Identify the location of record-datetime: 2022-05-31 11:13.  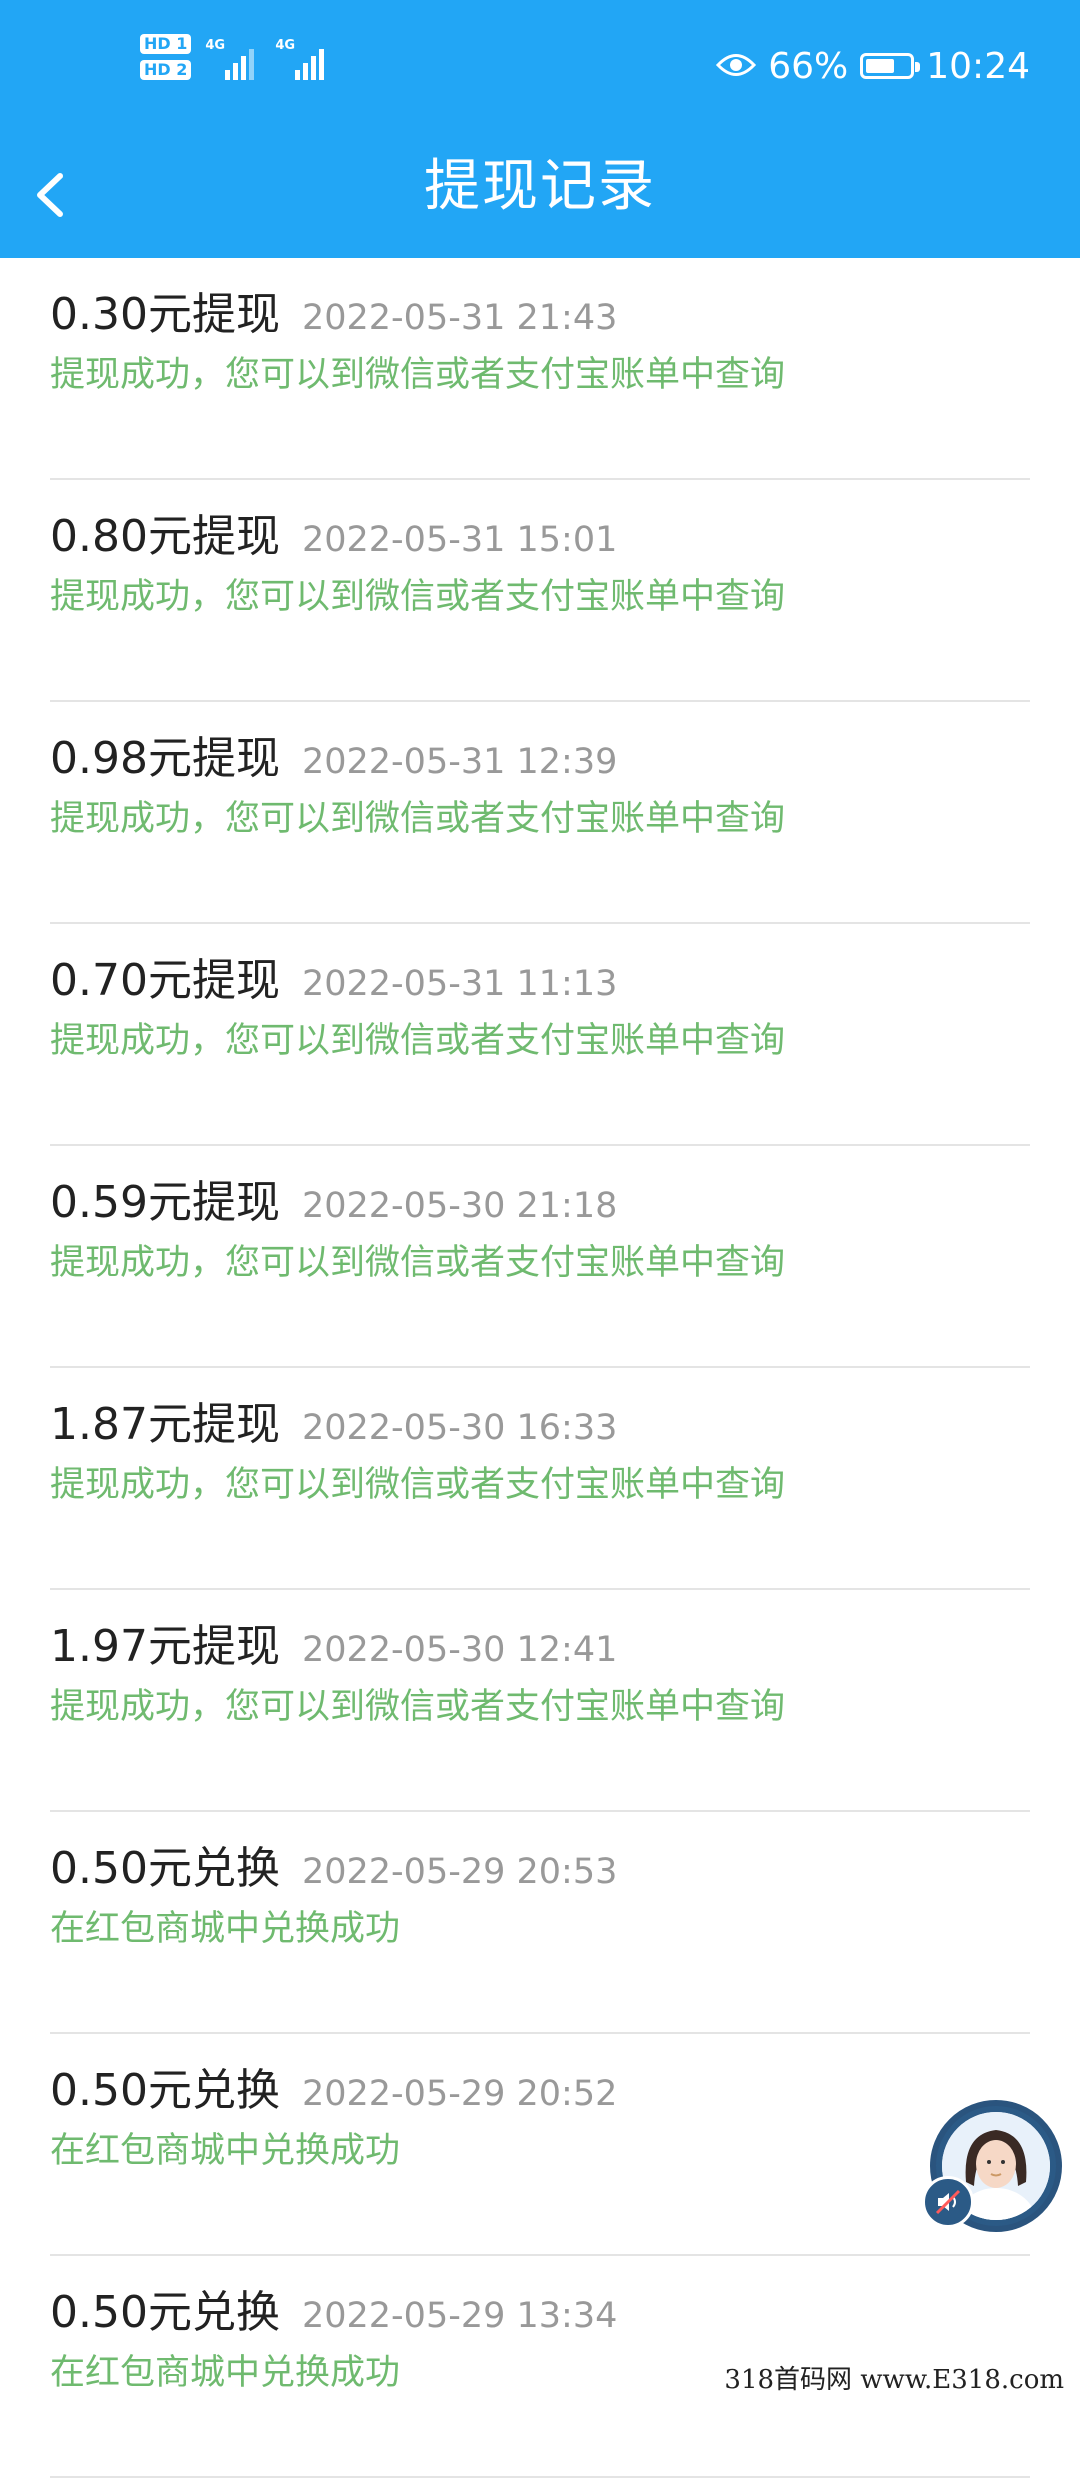
(459, 984).